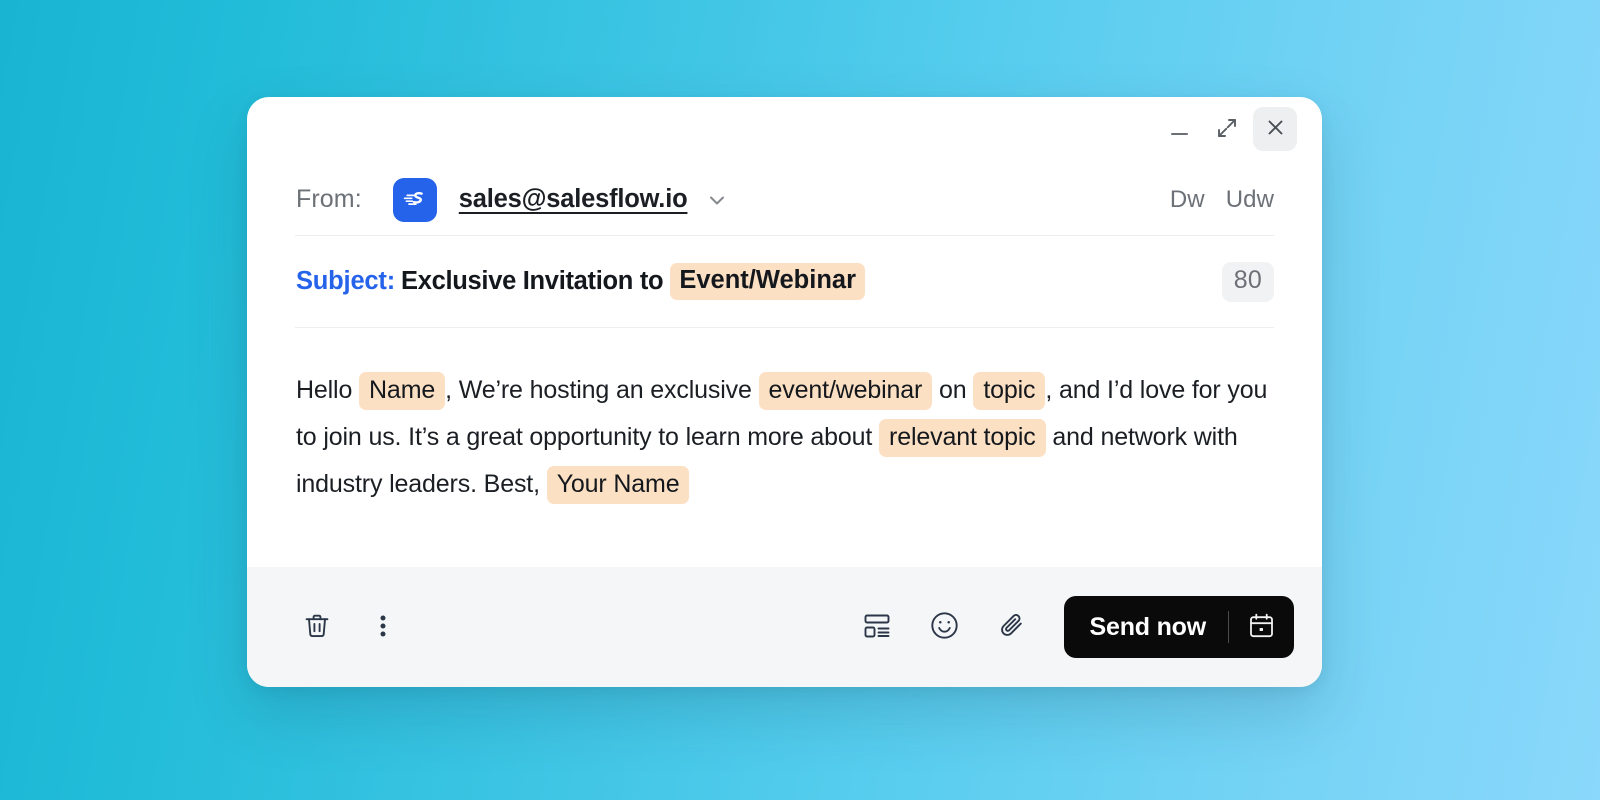 The width and height of the screenshot is (1600, 800). I want to click on from-row: From: sales@salesflow.io Dw Udw, so click(784, 198).